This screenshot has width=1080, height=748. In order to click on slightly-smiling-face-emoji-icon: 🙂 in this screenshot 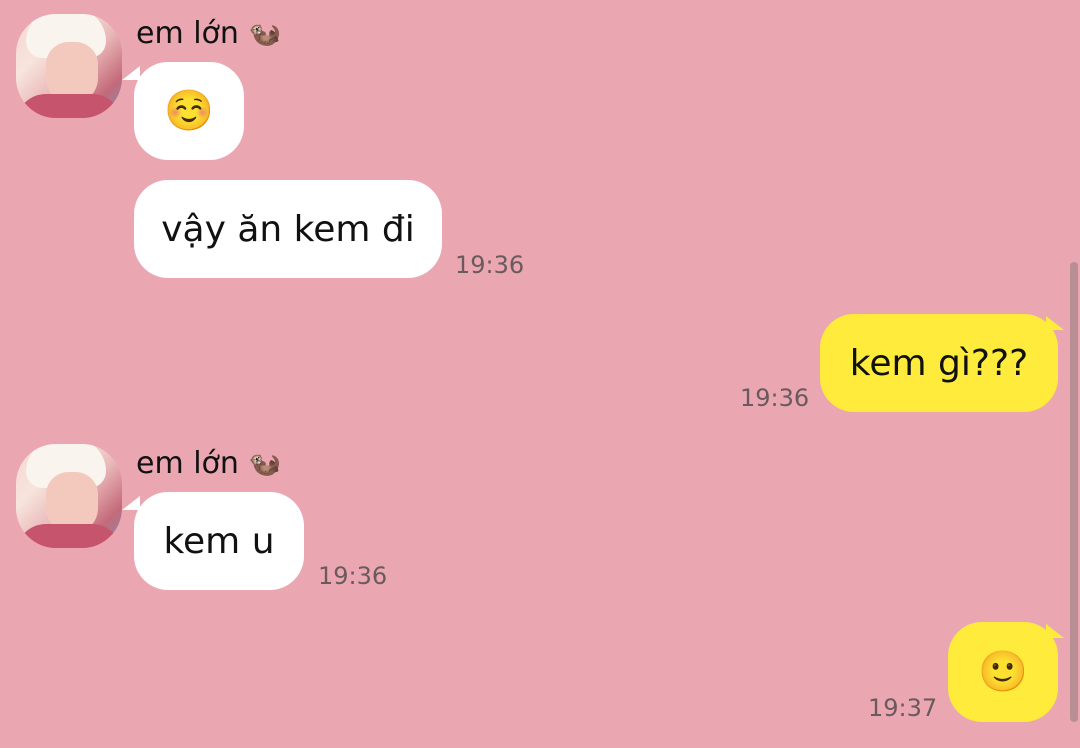, I will do `click(1003, 672)`.